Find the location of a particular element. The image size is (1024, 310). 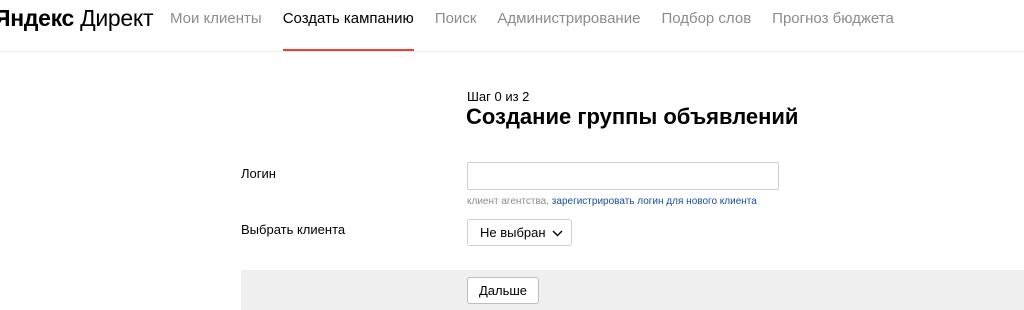

form-footer is located at coordinates (632, 290).